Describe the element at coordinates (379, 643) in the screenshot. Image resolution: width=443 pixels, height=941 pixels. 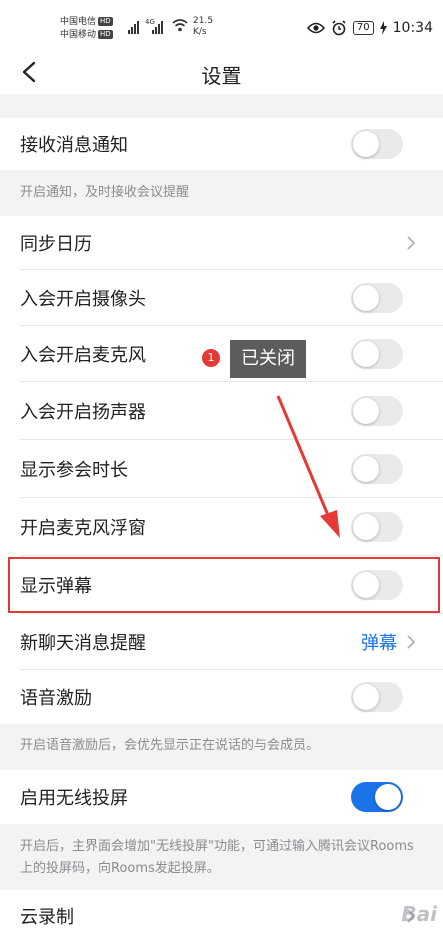
I see `chat-alert-value: 弹幕` at that location.